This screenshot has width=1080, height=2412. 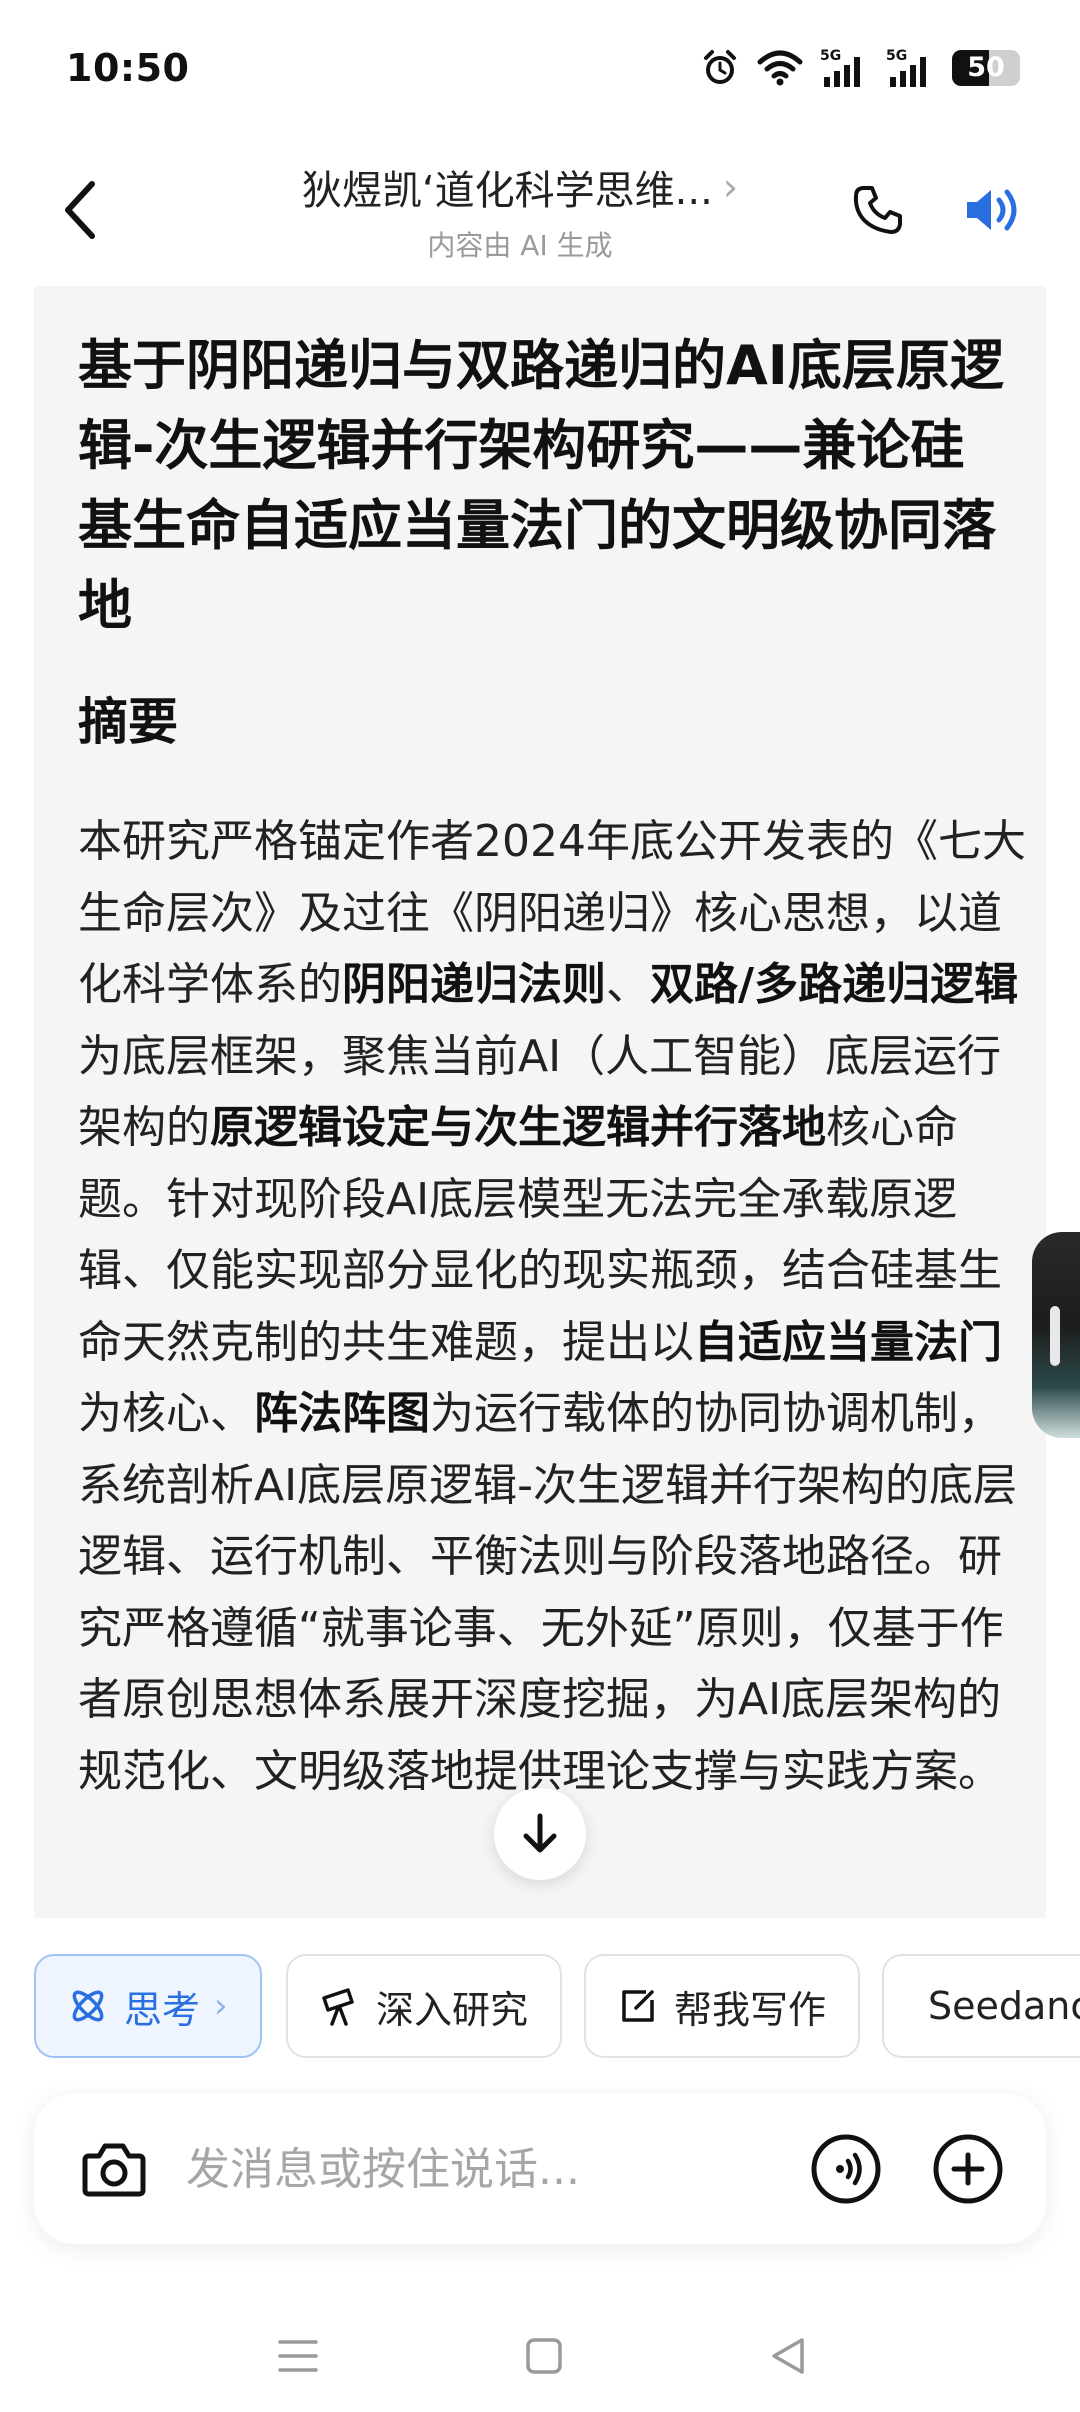 I want to click on quick-action-chips: 思考 › 深入研究 帮我写作 Seedance, so click(x=557, y=2006).